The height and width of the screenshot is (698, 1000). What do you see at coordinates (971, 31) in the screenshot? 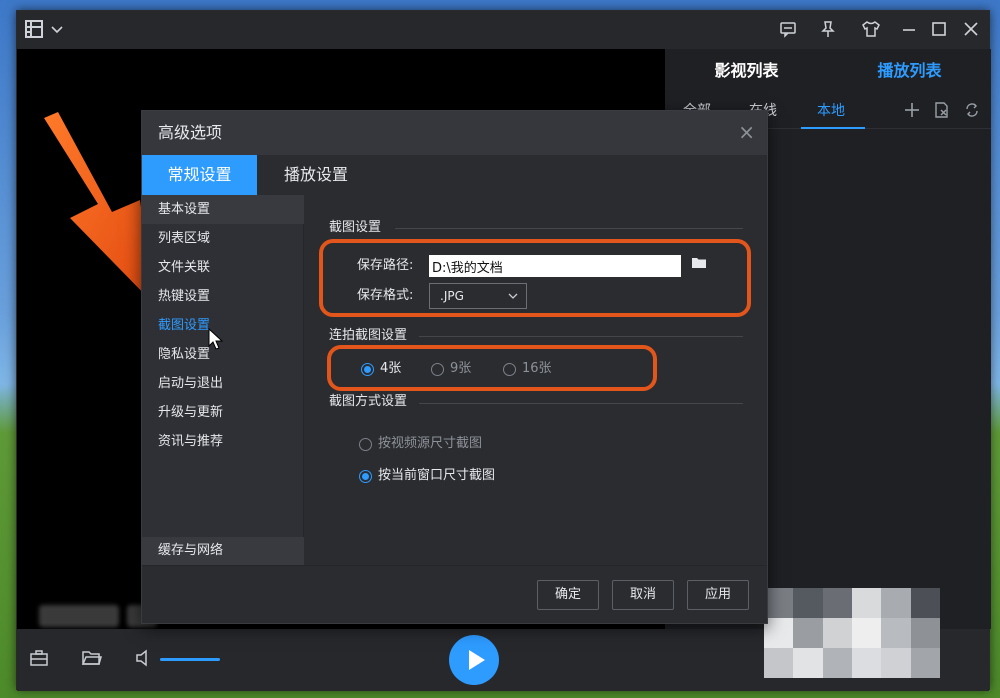
I see `close-icon` at bounding box center [971, 31].